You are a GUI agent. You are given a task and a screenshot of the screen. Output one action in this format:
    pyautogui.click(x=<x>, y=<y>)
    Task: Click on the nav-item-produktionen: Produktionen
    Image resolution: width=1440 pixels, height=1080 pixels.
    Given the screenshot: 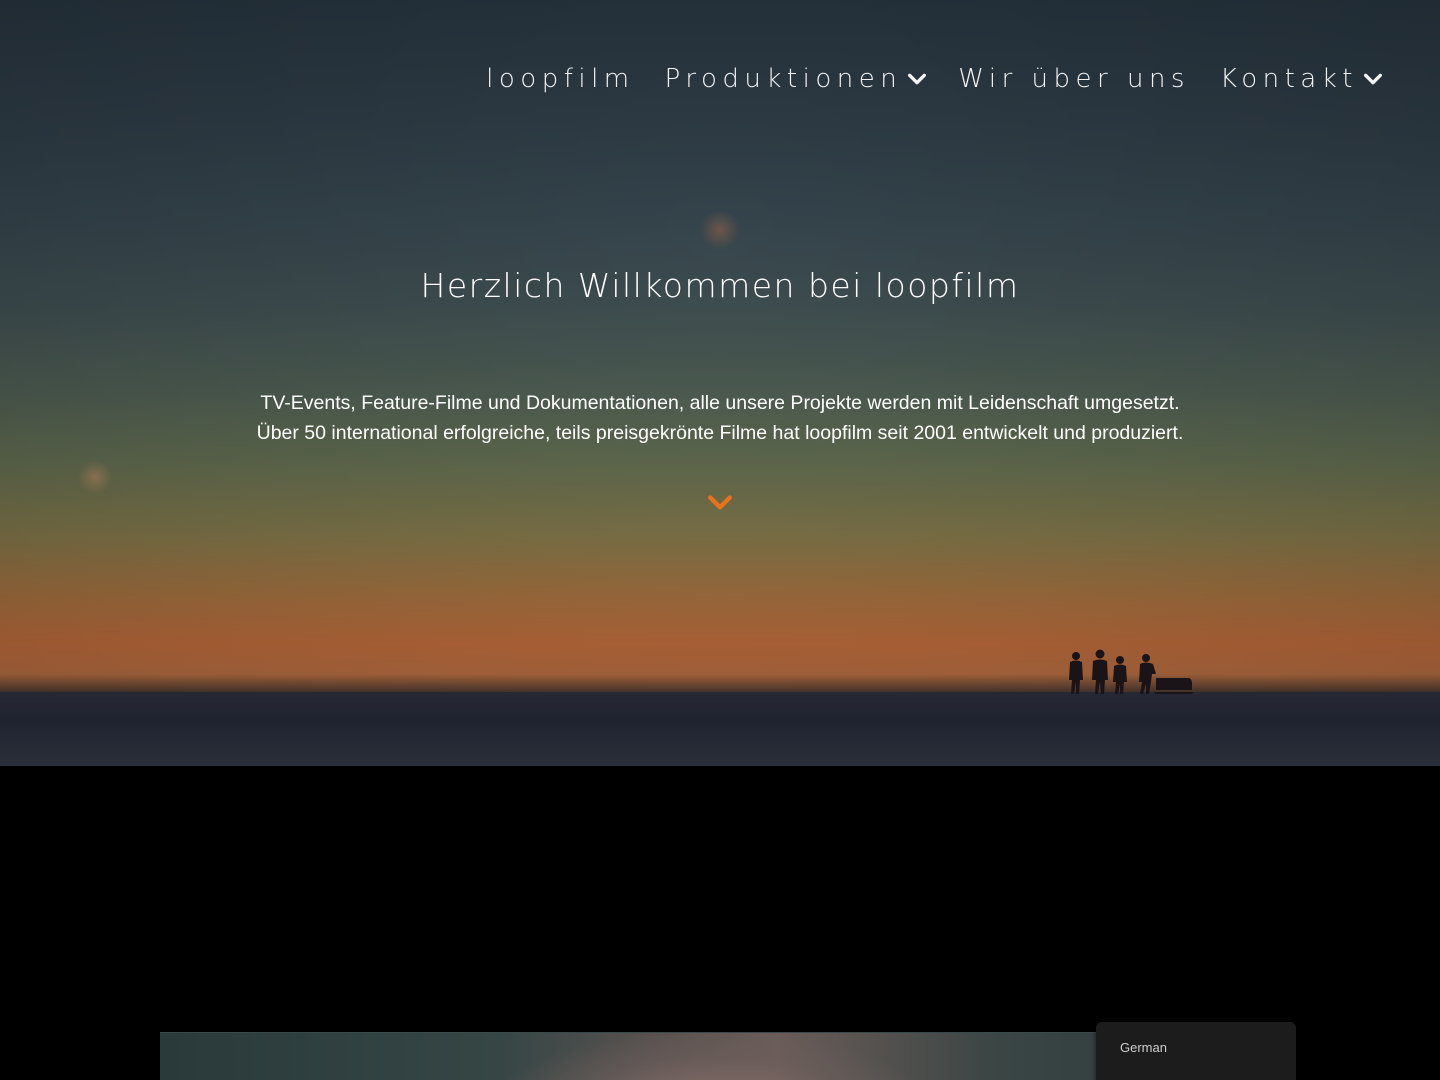 What is the action you would take?
    pyautogui.click(x=797, y=79)
    